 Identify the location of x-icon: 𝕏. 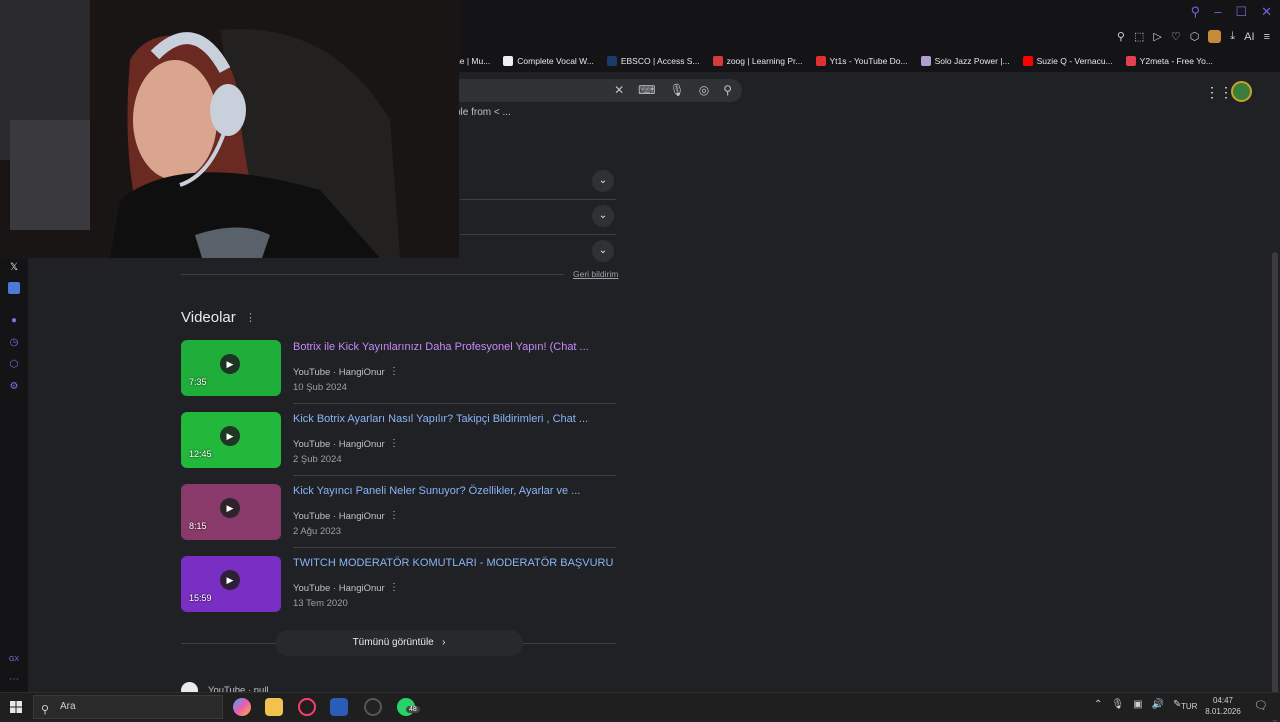
(14, 268).